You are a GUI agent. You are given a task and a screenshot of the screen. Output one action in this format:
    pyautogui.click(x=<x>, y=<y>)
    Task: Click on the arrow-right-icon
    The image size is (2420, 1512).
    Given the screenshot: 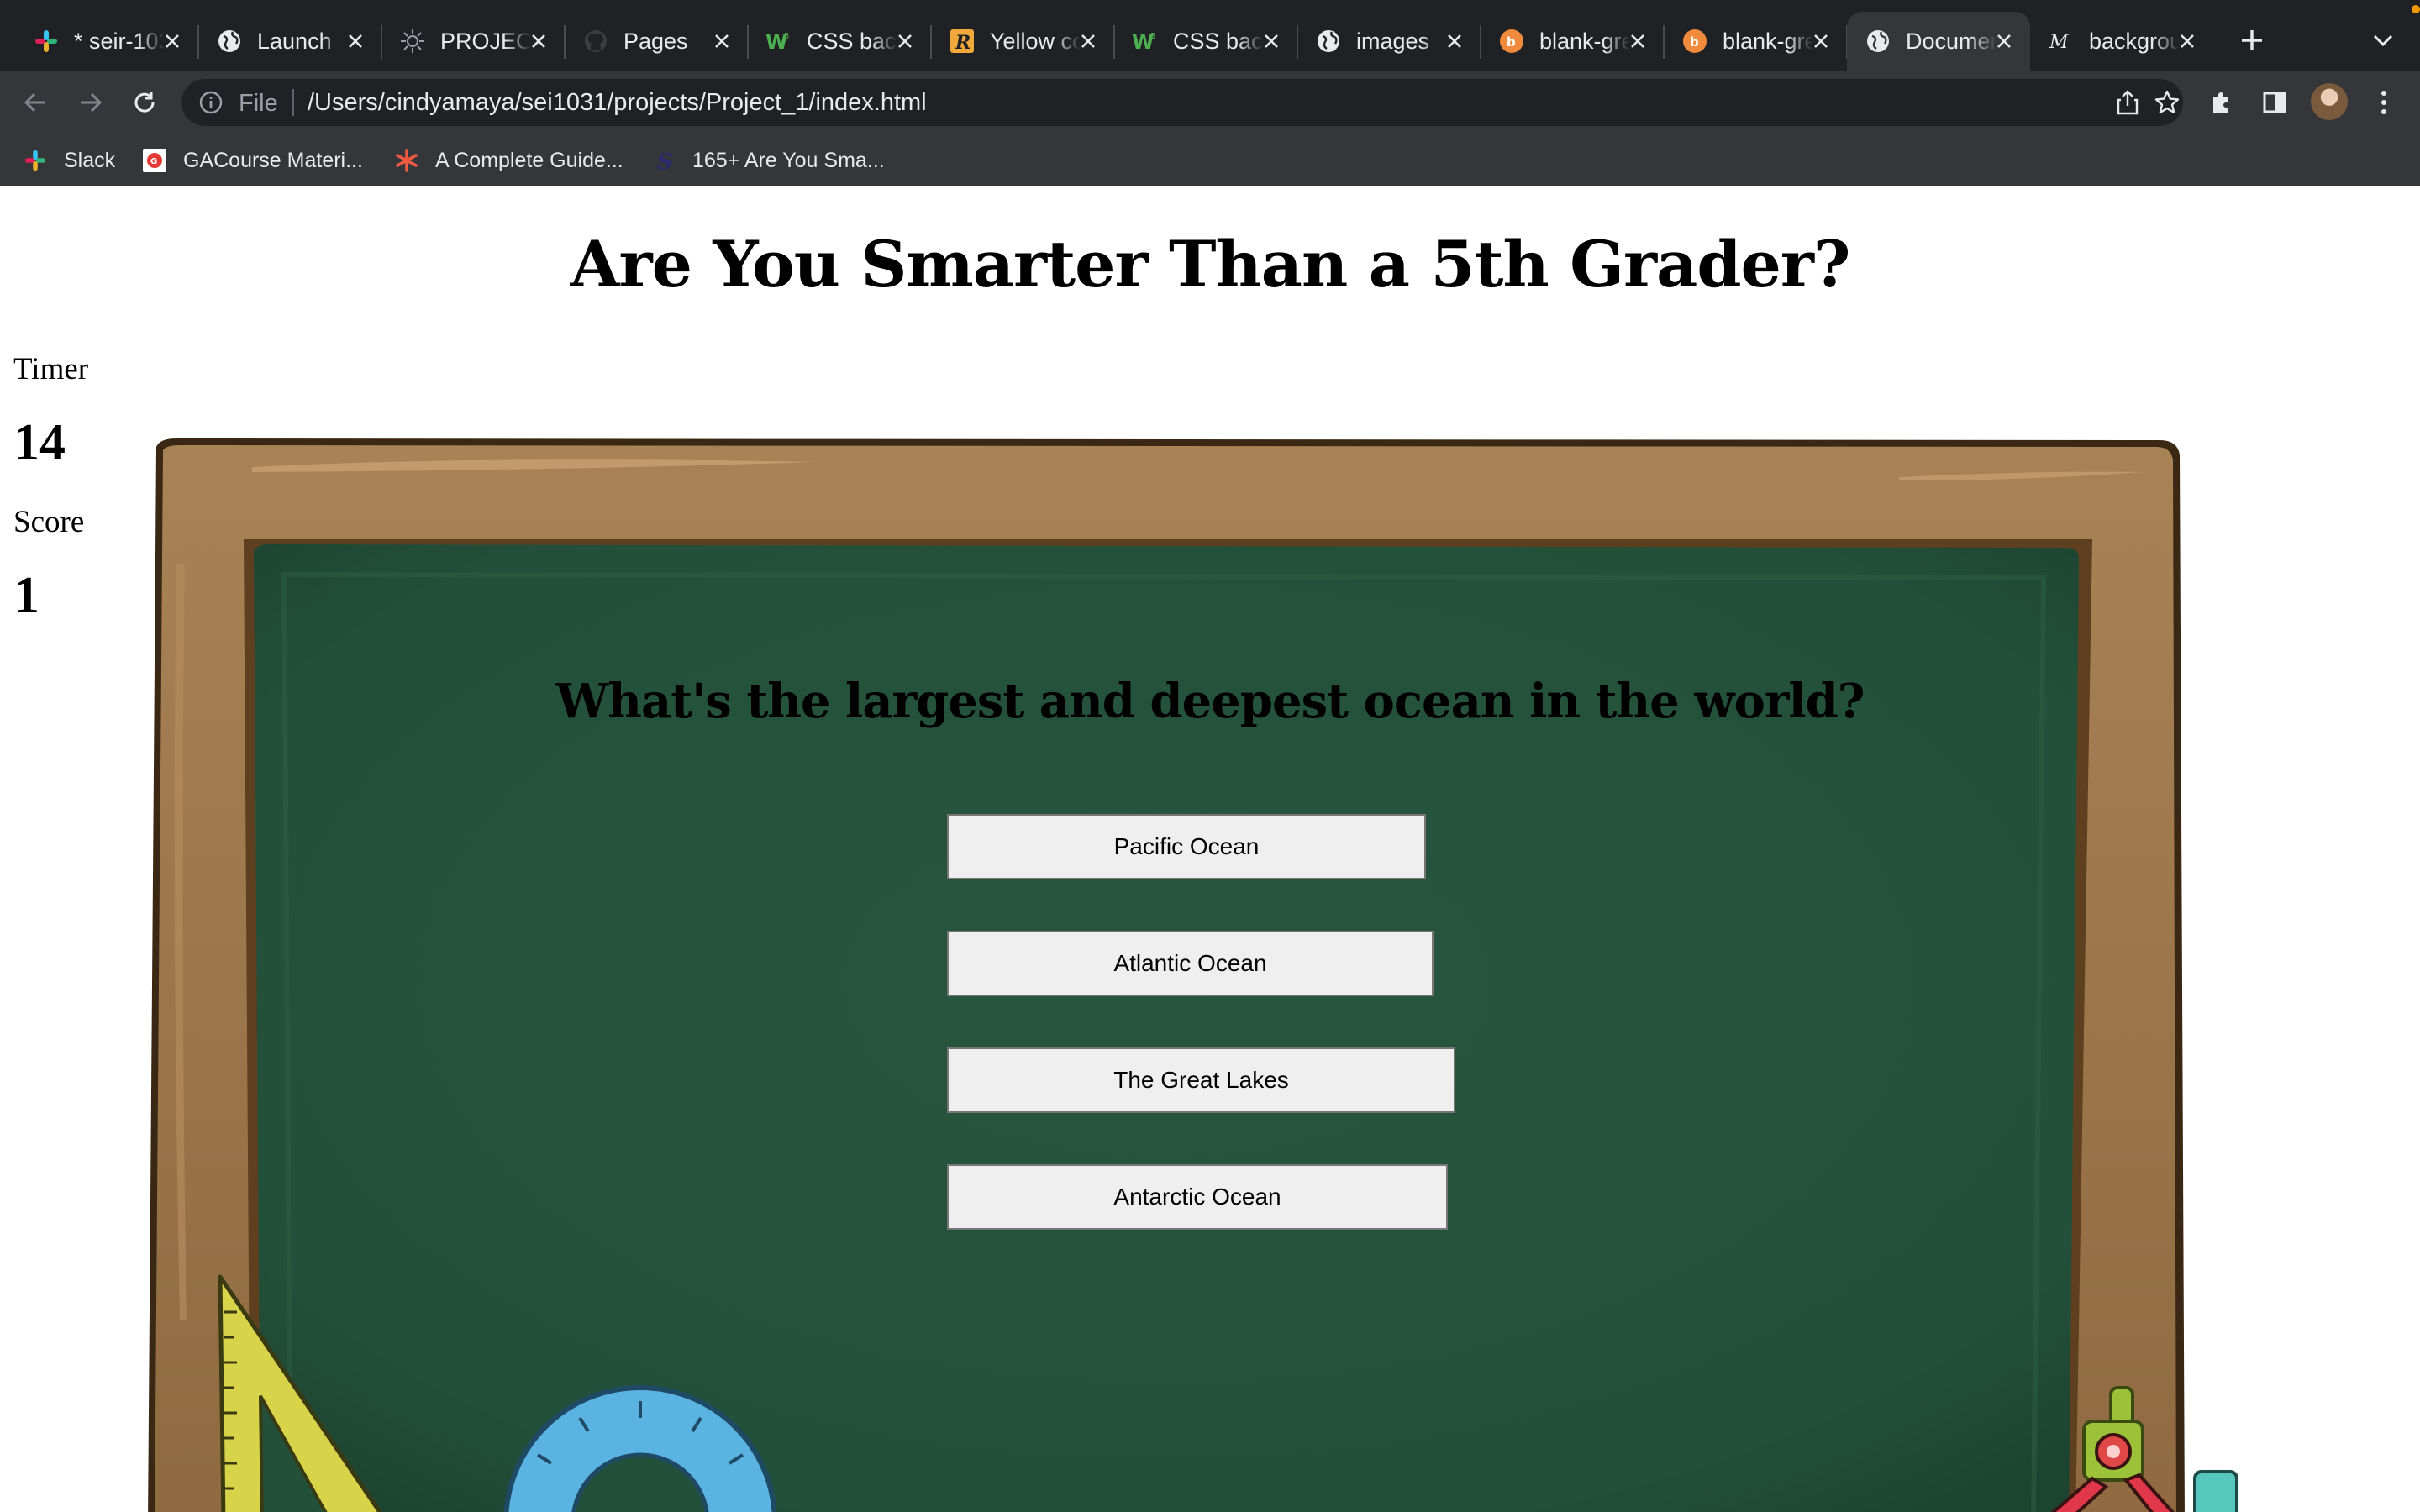 What is the action you would take?
    pyautogui.click(x=92, y=102)
    